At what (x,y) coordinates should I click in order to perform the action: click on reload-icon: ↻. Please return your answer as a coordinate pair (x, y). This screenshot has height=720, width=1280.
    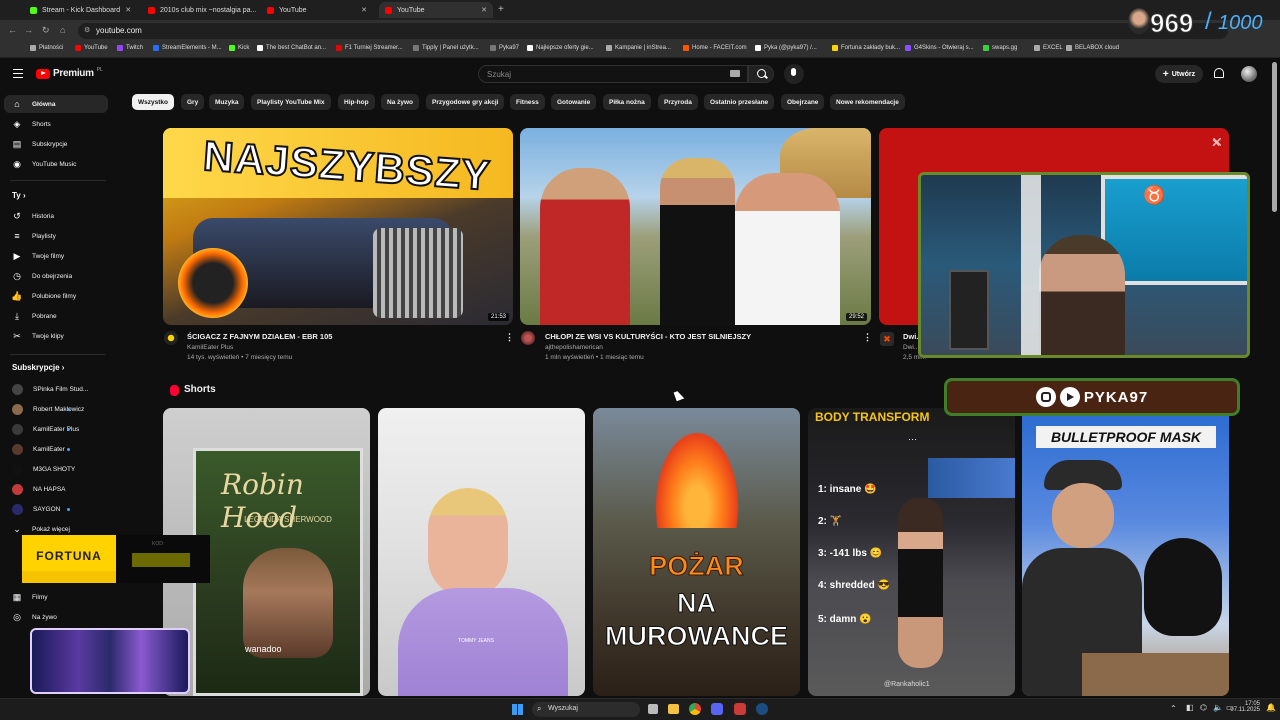
    Looking at the image, I should click on (46, 30).